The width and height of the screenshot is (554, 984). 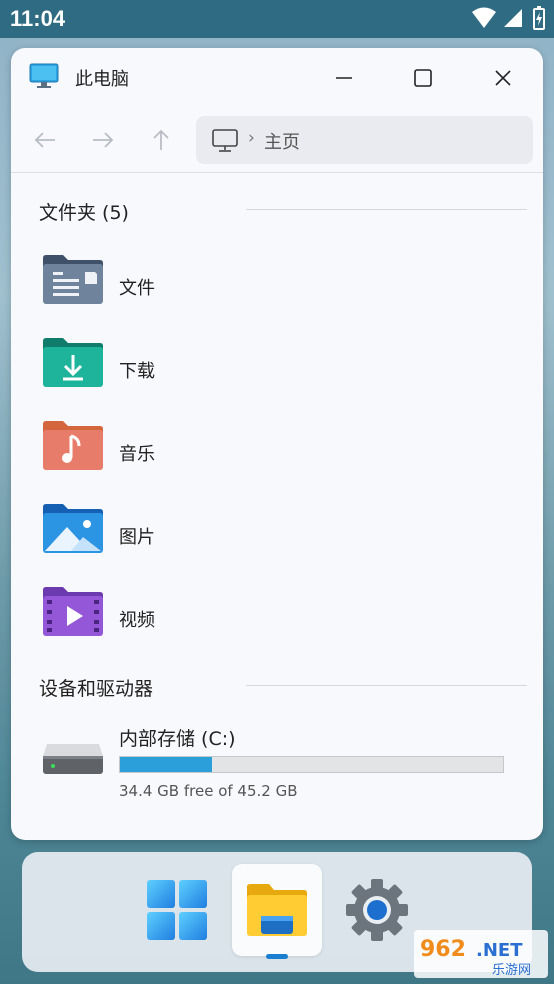 What do you see at coordinates (137, 288) in the screenshot?
I see `folder-label: 文件` at bounding box center [137, 288].